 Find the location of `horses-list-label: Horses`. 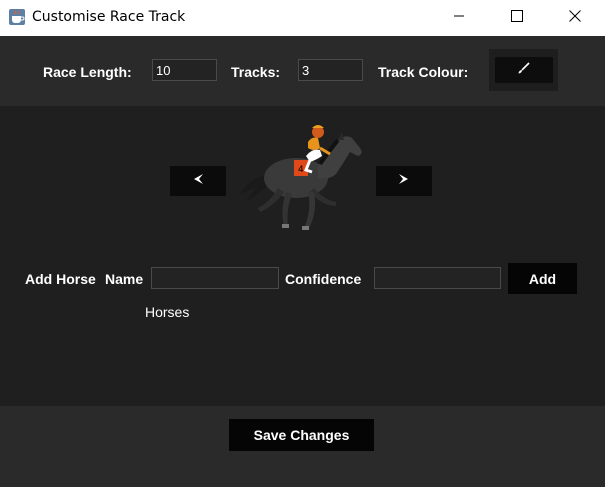

horses-list-label: Horses is located at coordinates (167, 312).